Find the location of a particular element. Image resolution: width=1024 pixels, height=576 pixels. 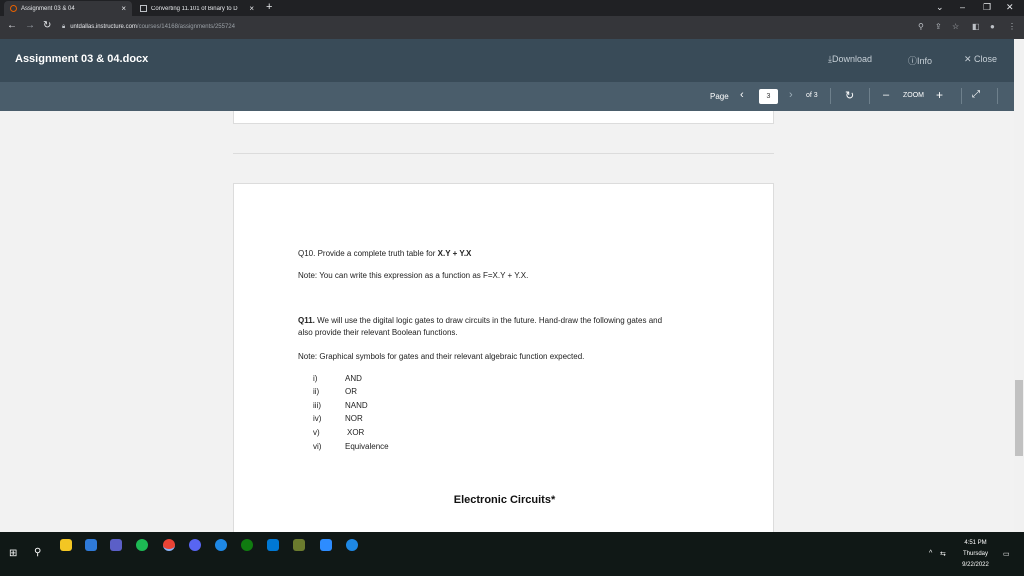

forward-arrow-icon: → is located at coordinates (30, 25).